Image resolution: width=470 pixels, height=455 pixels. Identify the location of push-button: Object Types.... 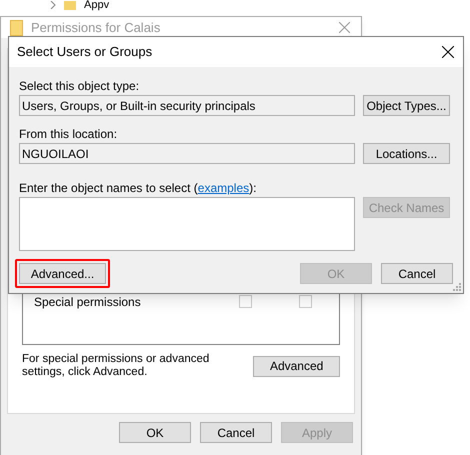
(406, 105).